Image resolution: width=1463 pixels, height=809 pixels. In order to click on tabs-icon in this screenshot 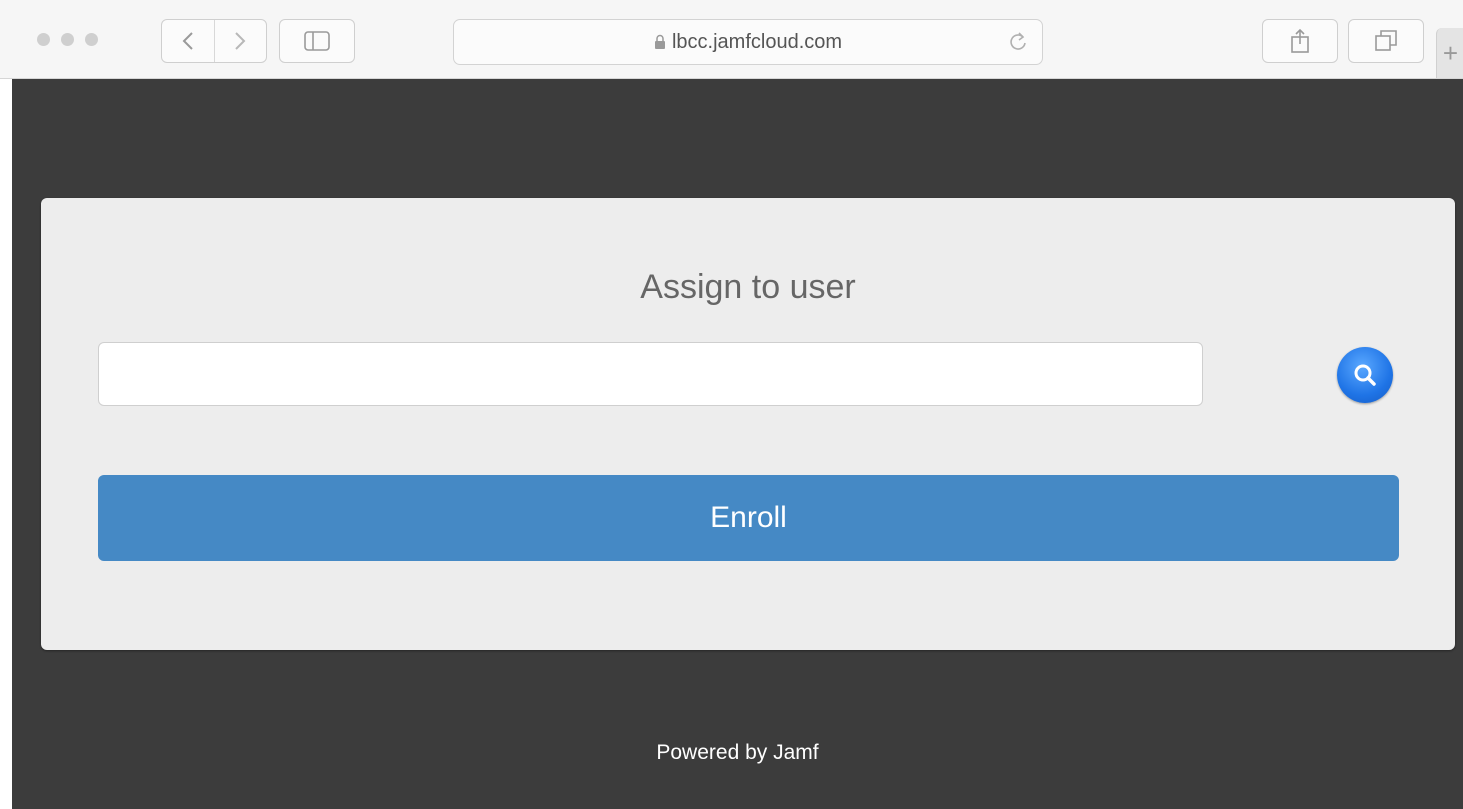, I will do `click(1386, 40)`.